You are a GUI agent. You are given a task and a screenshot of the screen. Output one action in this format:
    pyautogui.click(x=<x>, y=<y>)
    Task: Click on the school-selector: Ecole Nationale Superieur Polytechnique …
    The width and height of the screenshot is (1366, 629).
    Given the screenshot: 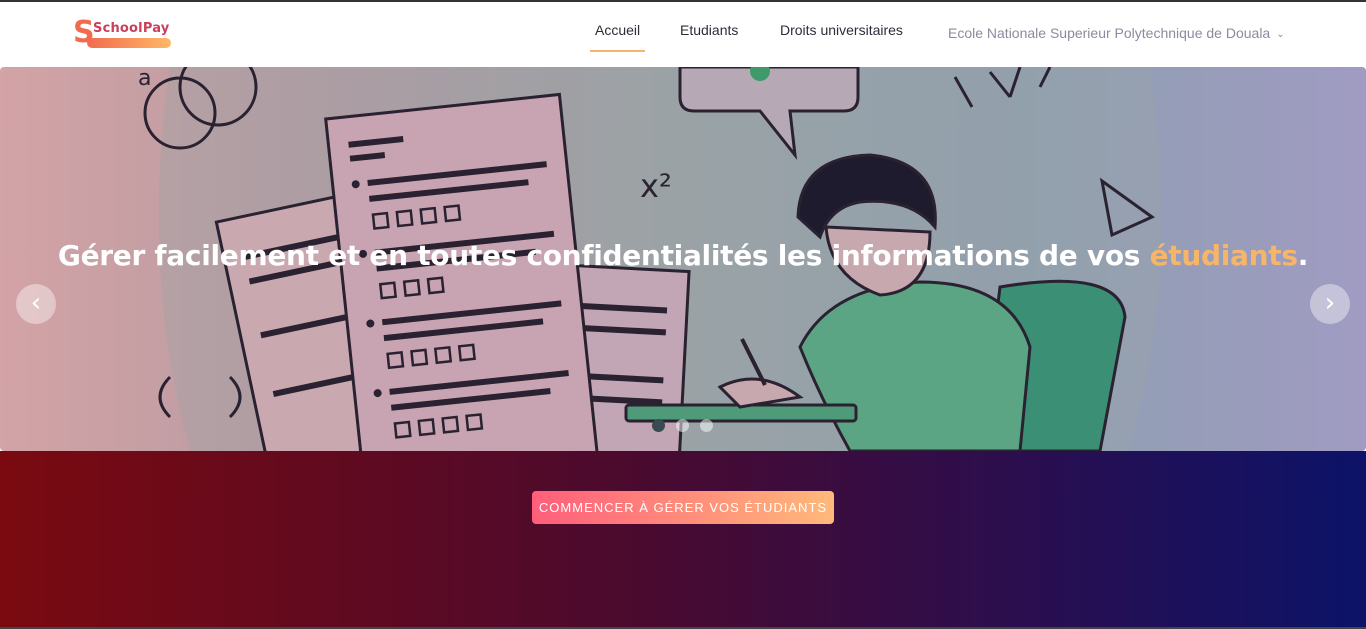 What is the action you would take?
    pyautogui.click(x=1116, y=33)
    